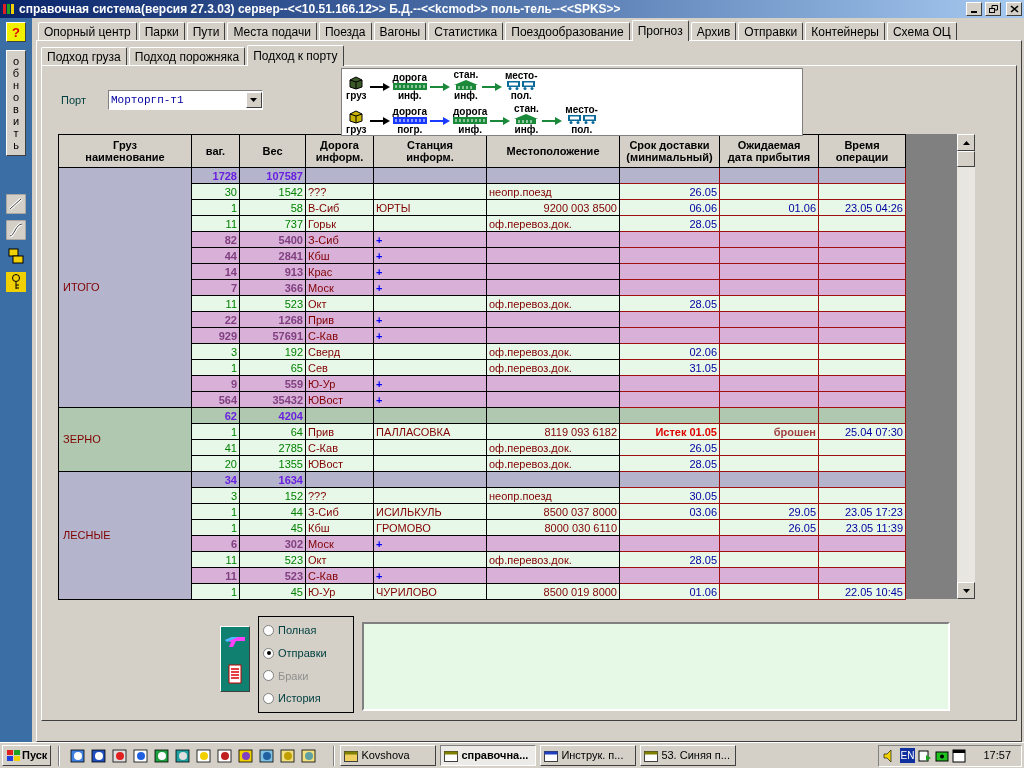  I want to click on table-cell: Кбш, so click(339, 527).